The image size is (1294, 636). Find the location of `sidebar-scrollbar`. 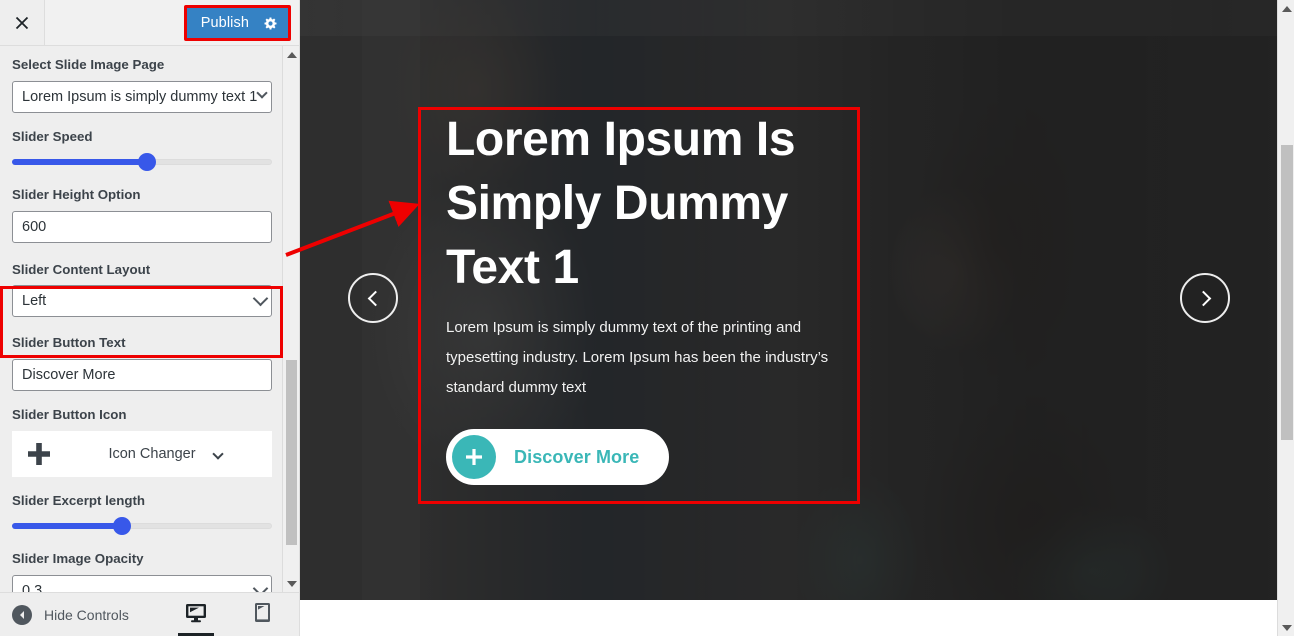

sidebar-scrollbar is located at coordinates (290, 319).